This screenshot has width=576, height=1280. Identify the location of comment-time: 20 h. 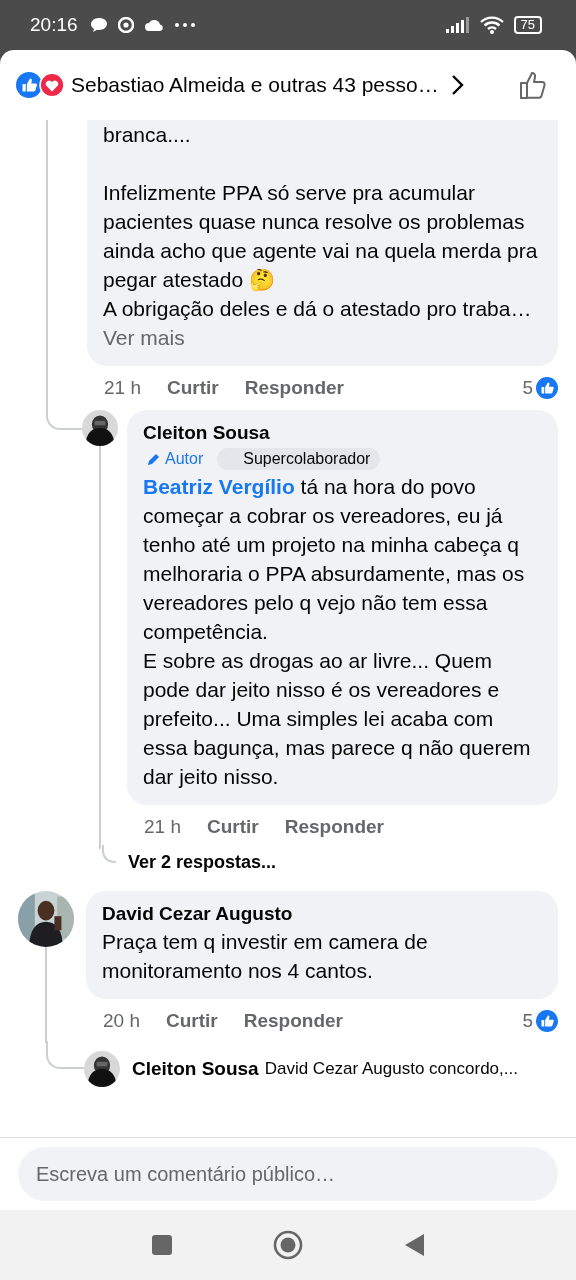
(121, 1021).